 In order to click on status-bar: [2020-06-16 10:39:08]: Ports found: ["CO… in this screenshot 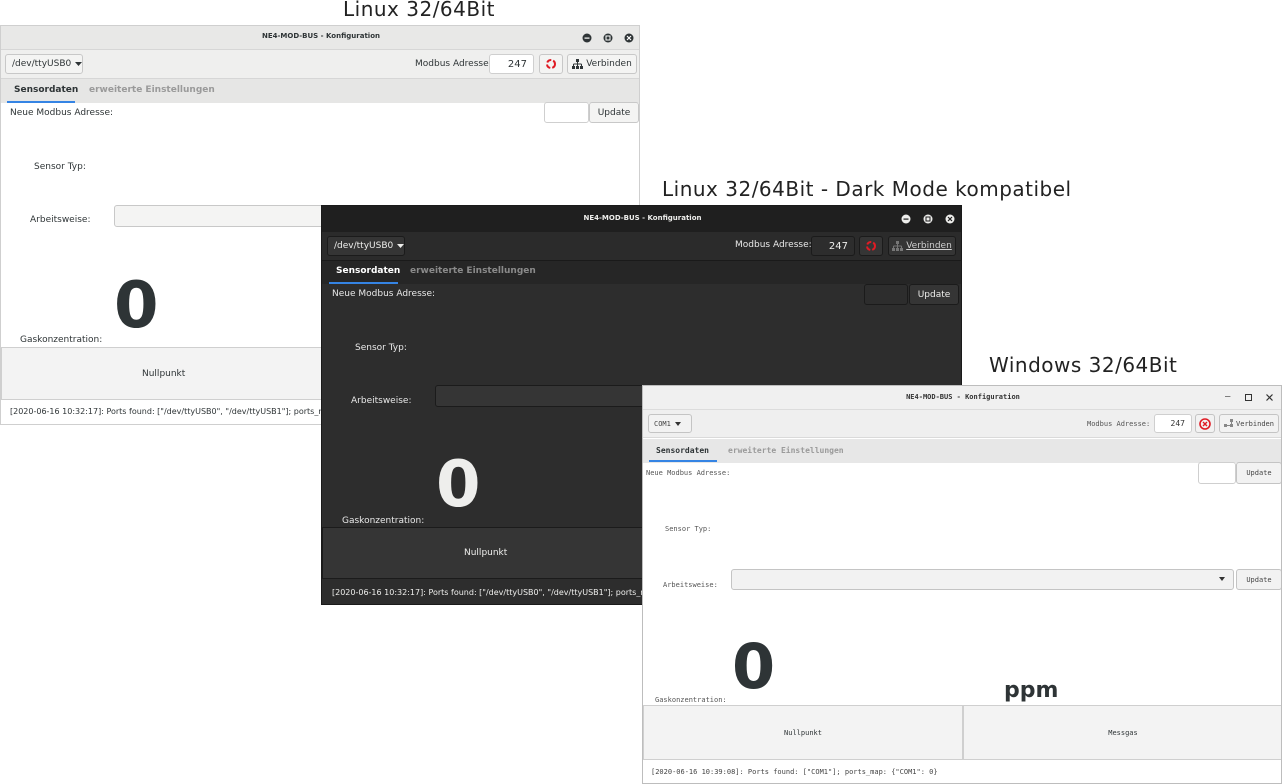, I will do `click(794, 772)`.